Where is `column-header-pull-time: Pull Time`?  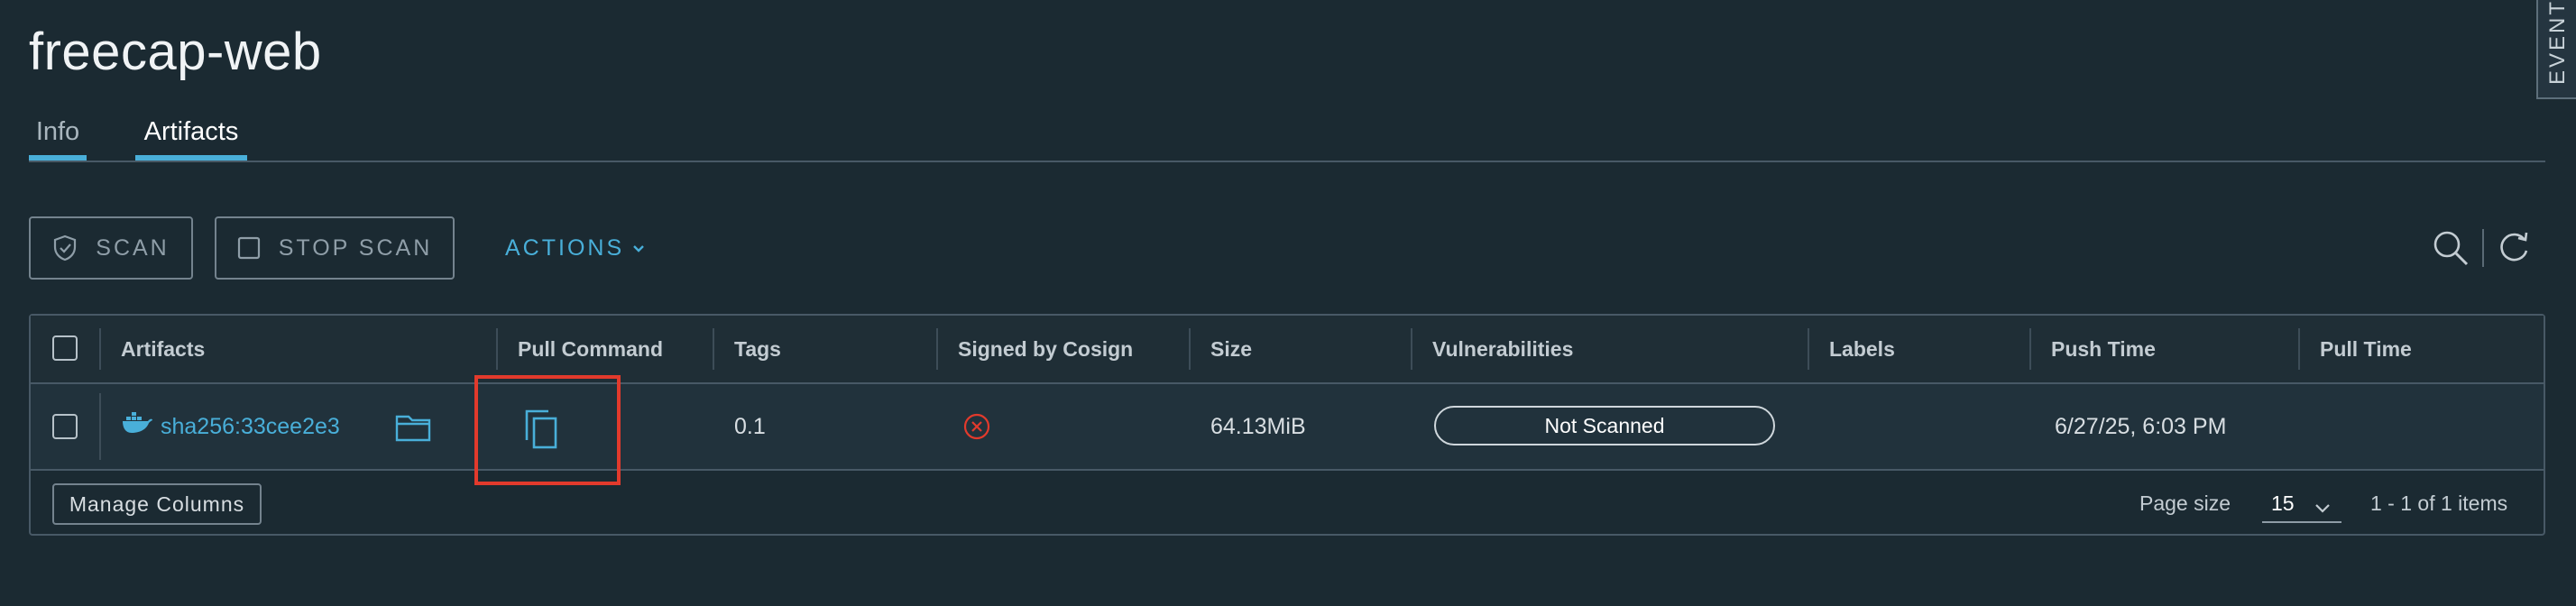 column-header-pull-time: Pull Time is located at coordinates (2417, 349).